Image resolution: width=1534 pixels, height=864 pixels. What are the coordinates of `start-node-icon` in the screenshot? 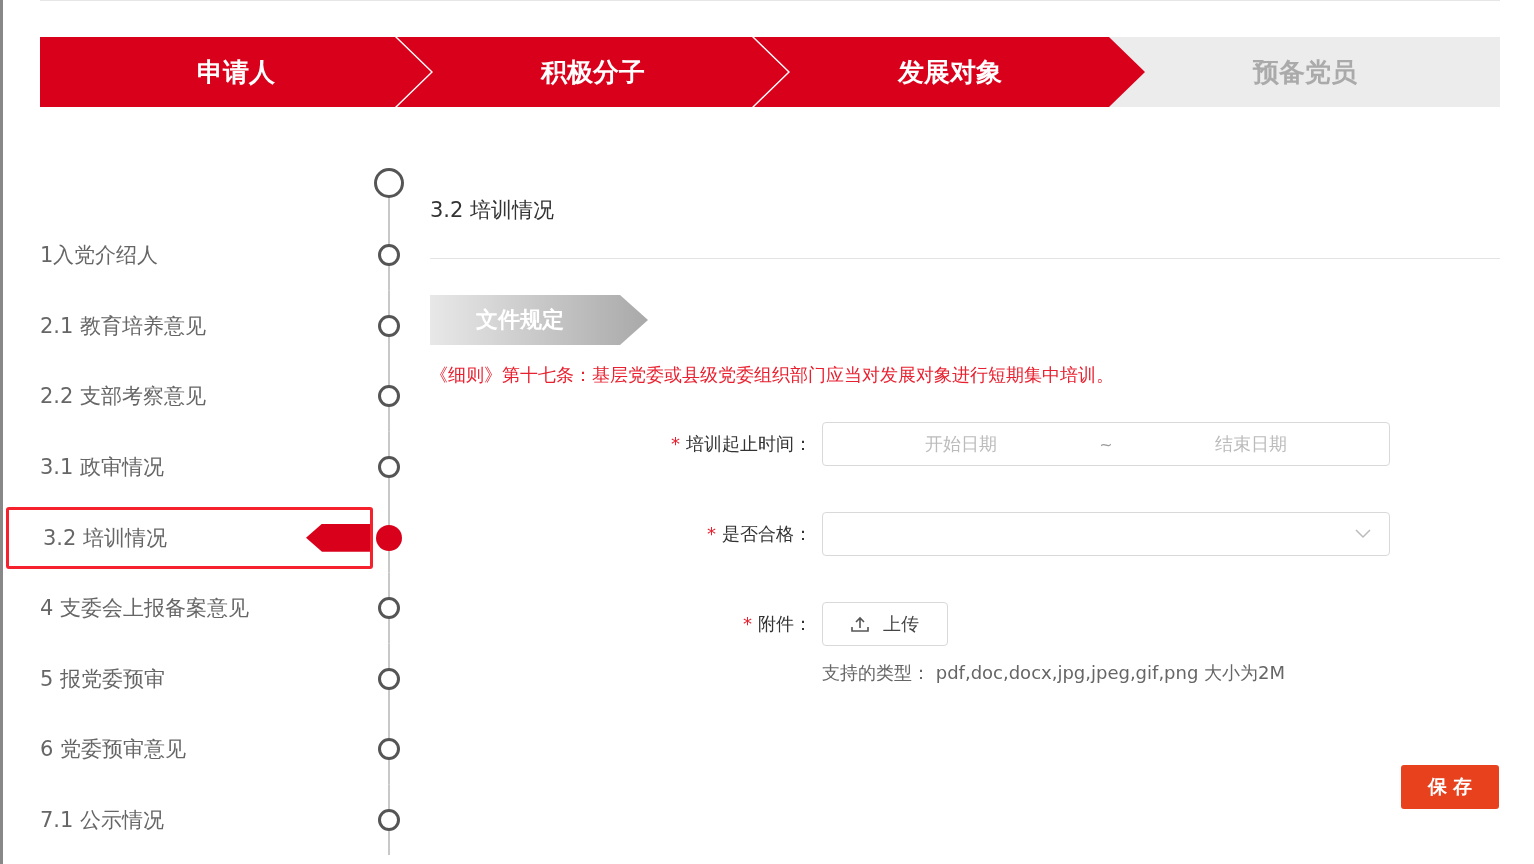 It's located at (389, 183).